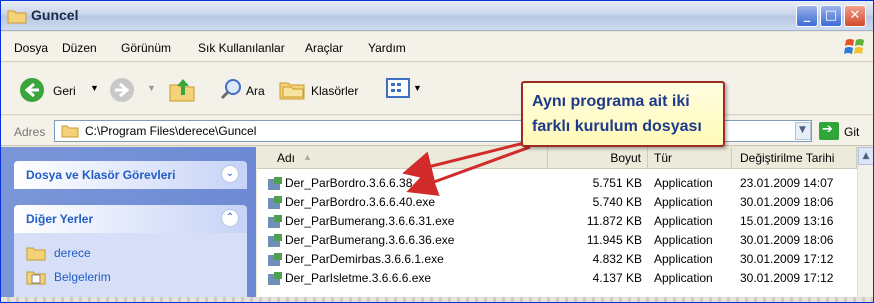 This screenshot has width=874, height=303. What do you see at coordinates (32, 90) in the screenshot?
I see `back-arrow-icon` at bounding box center [32, 90].